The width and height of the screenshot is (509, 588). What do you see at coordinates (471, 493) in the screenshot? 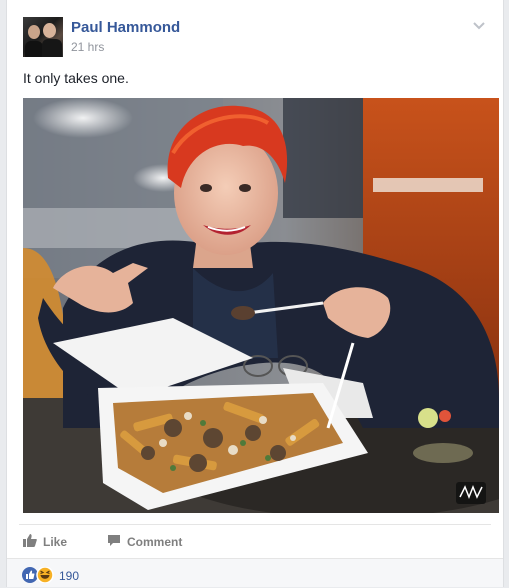
I see `watermark-logo` at bounding box center [471, 493].